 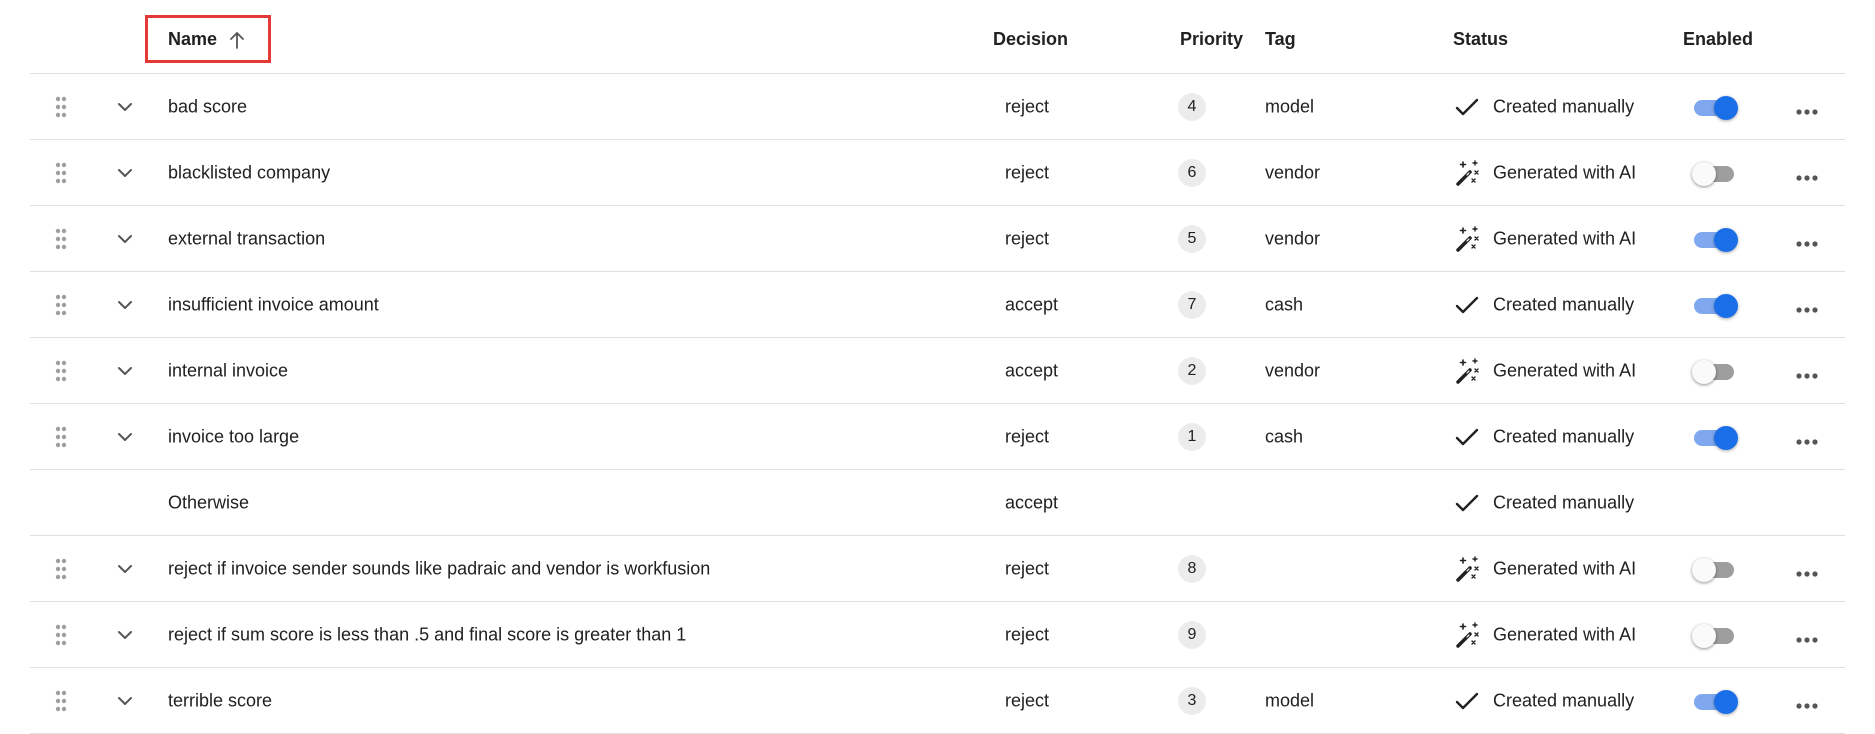 What do you see at coordinates (1280, 39) in the screenshot?
I see `column-header-tag: Tag` at bounding box center [1280, 39].